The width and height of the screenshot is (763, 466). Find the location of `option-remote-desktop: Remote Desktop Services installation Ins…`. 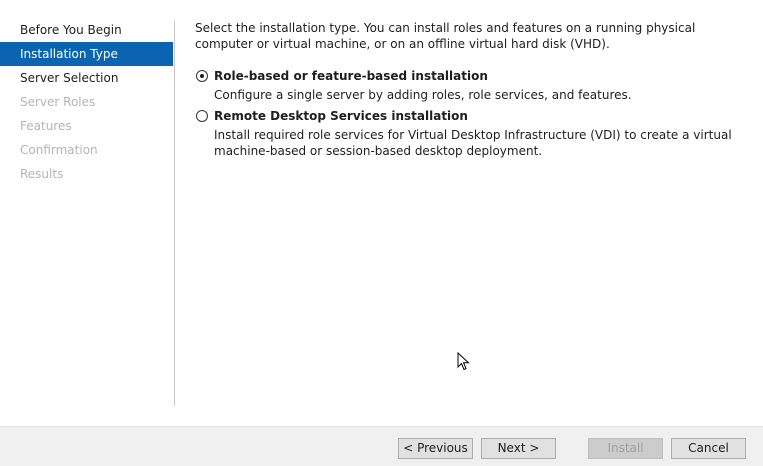

option-remote-desktop: Remote Desktop Services installation Ins… is located at coordinates (472, 134).